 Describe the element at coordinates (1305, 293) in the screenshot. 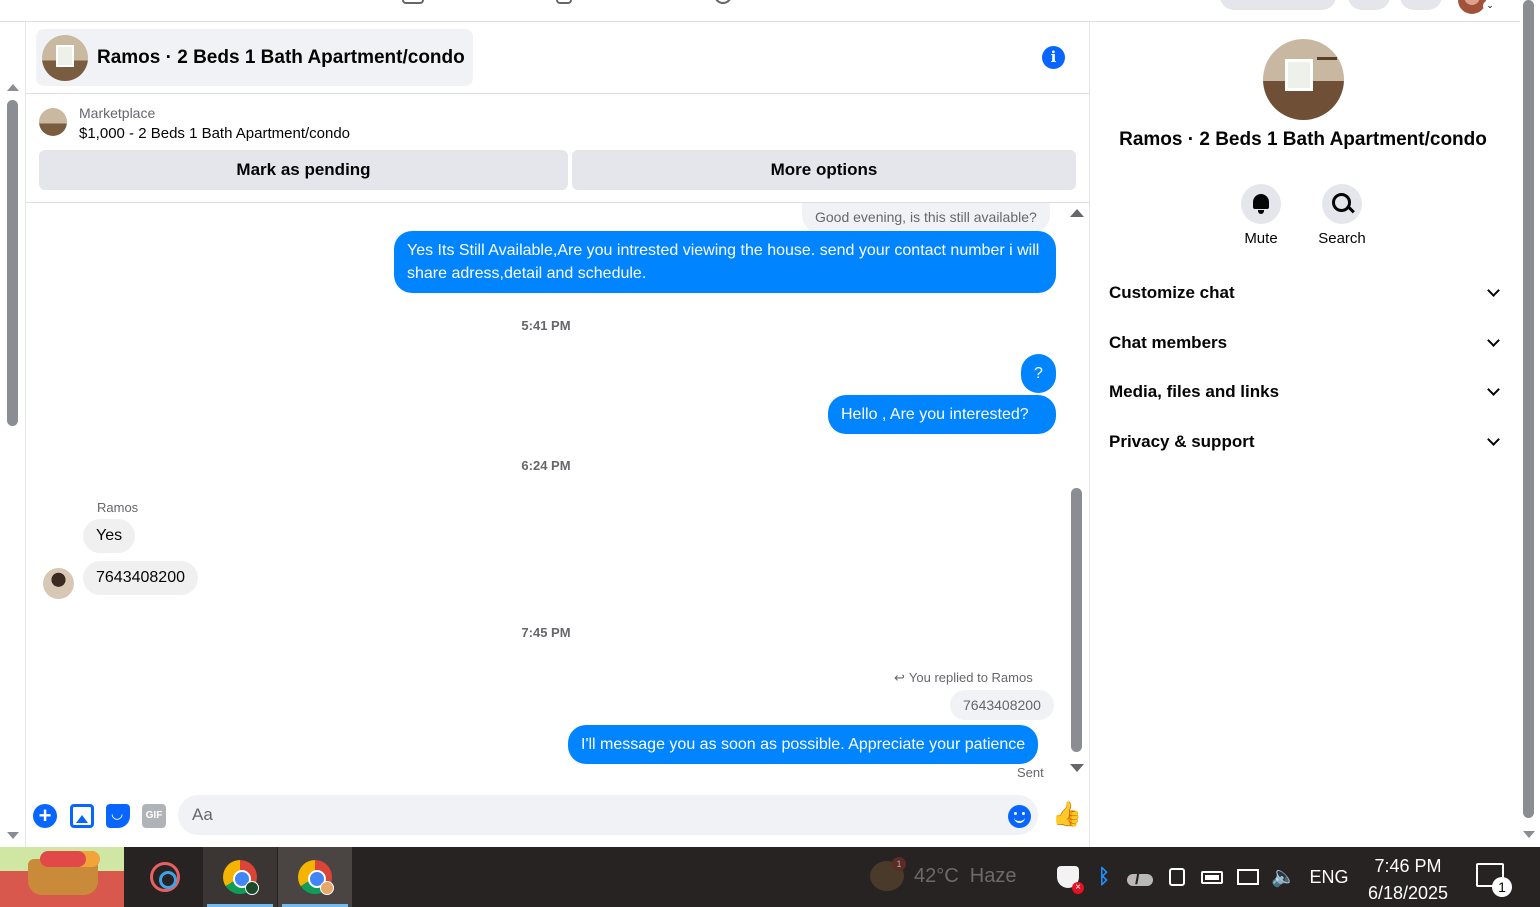

I see `section-customize-chat: Customize chat` at that location.